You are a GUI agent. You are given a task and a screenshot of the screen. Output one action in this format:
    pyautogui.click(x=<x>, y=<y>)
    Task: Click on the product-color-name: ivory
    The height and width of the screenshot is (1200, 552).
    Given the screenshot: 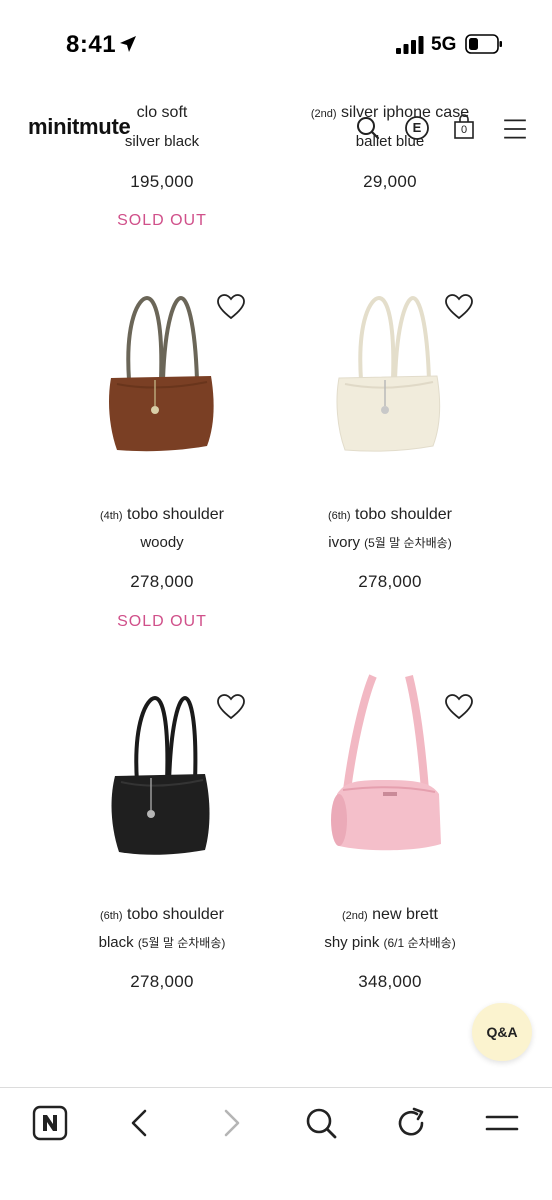 What is the action you would take?
    pyautogui.click(x=344, y=542)
    